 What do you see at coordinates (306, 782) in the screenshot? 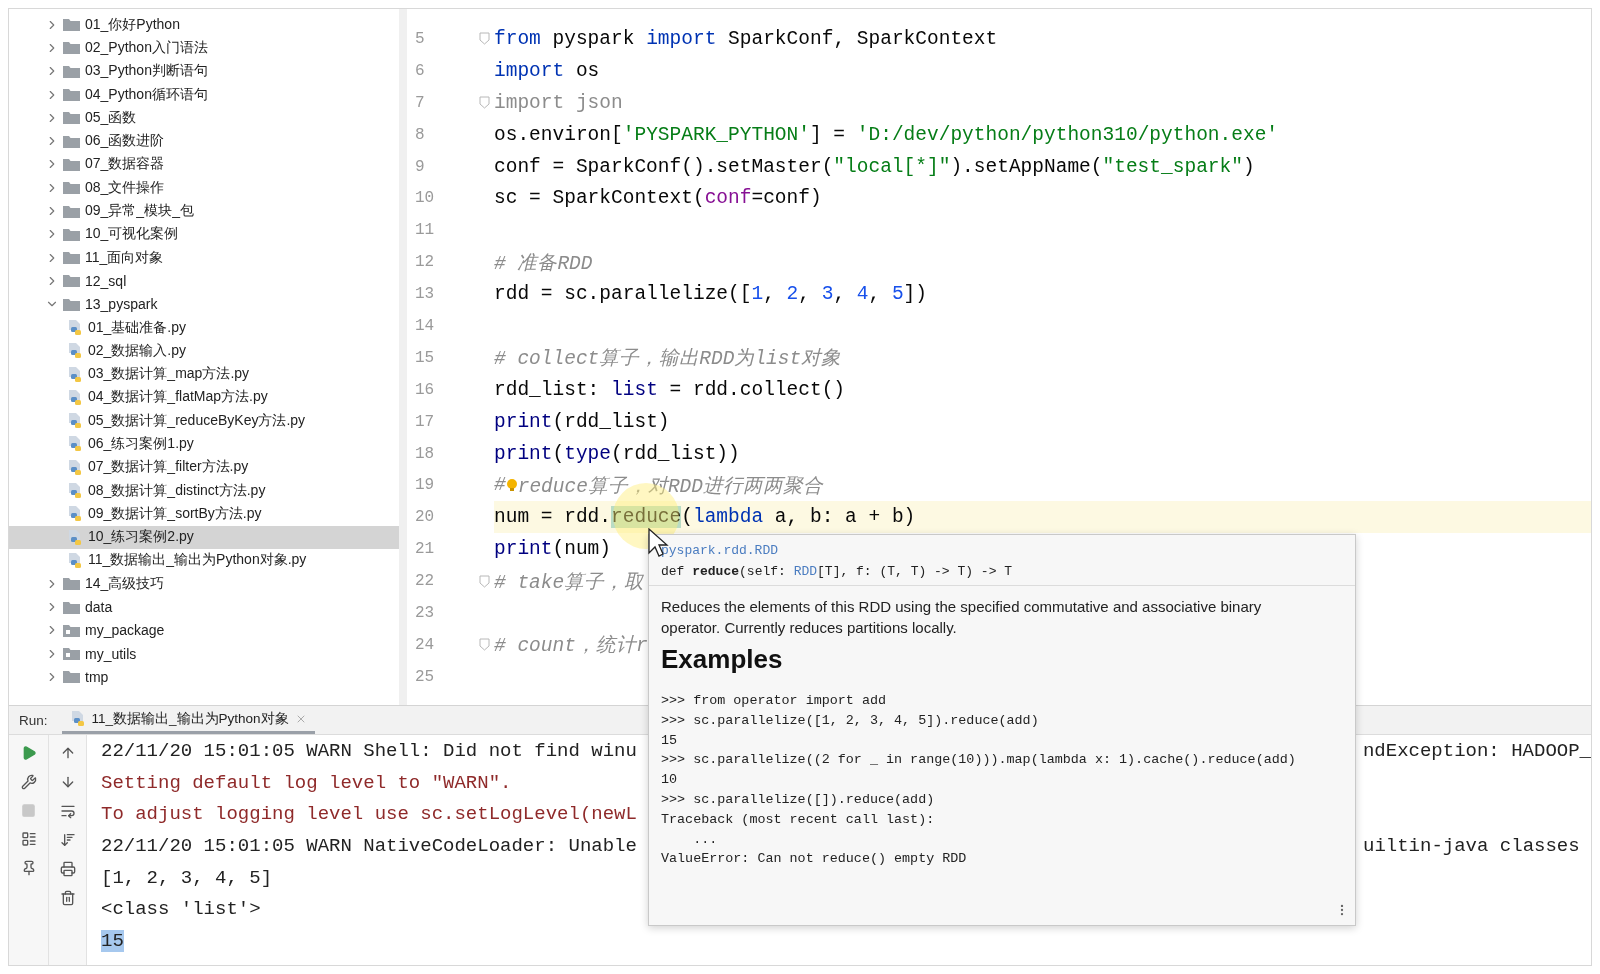
I see `console-line: Setting default log level to "WARN".` at bounding box center [306, 782].